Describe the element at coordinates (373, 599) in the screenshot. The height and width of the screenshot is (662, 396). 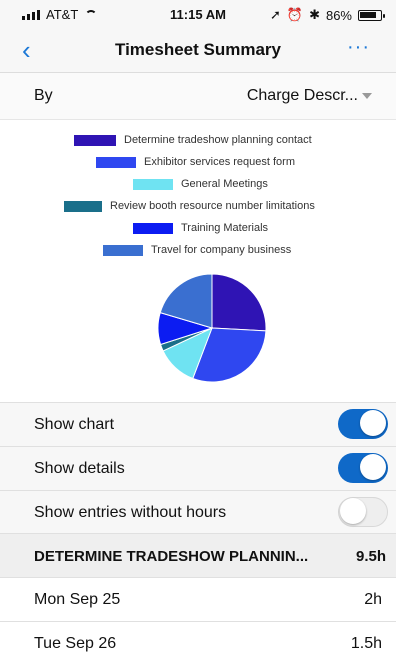
I see `entry-hours: 2h` at that location.